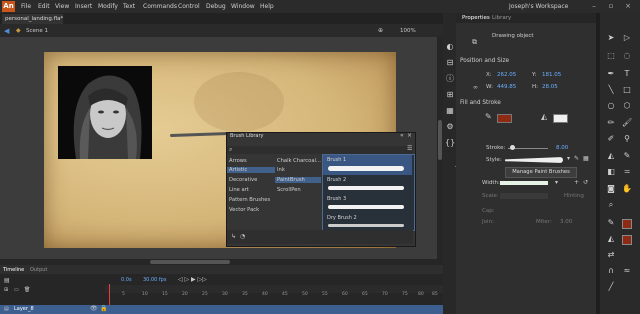 This screenshot has width=640, height=314. Describe the element at coordinates (249, 200) in the screenshot. I see `category-pattern-brushes: Pattern Brushes` at that location.